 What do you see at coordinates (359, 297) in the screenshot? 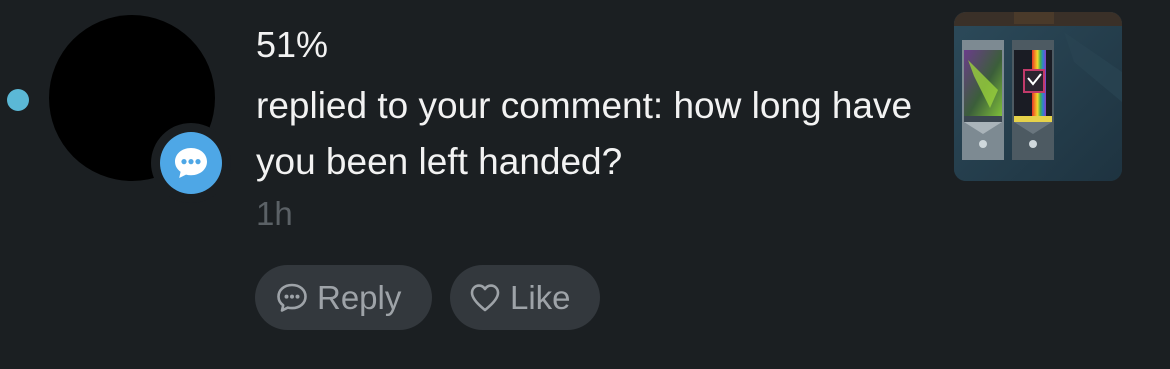
I see `reply-label: Reply` at bounding box center [359, 297].